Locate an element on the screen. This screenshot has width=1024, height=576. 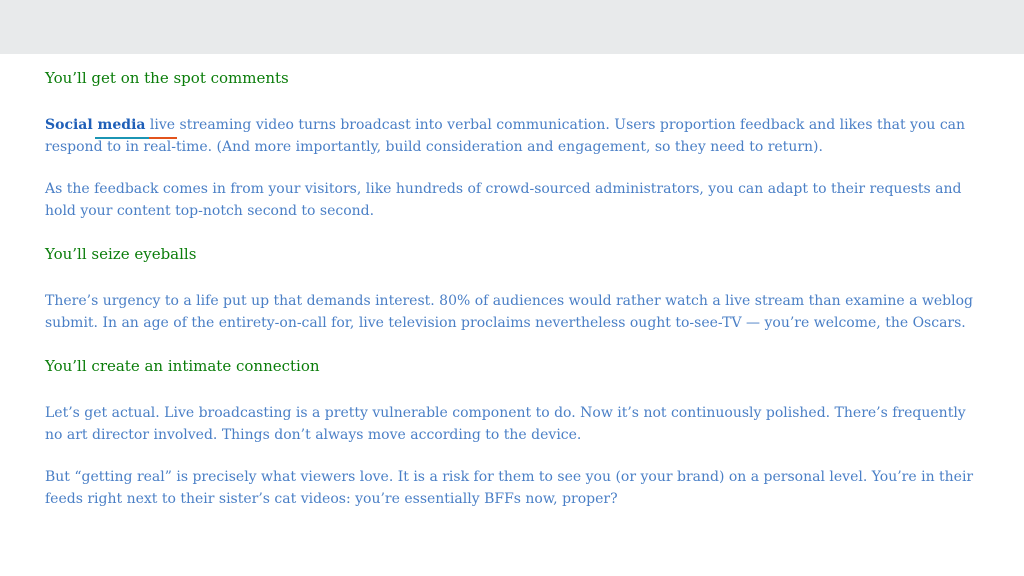
keyword-underline-blue is located at coordinates (122, 138).